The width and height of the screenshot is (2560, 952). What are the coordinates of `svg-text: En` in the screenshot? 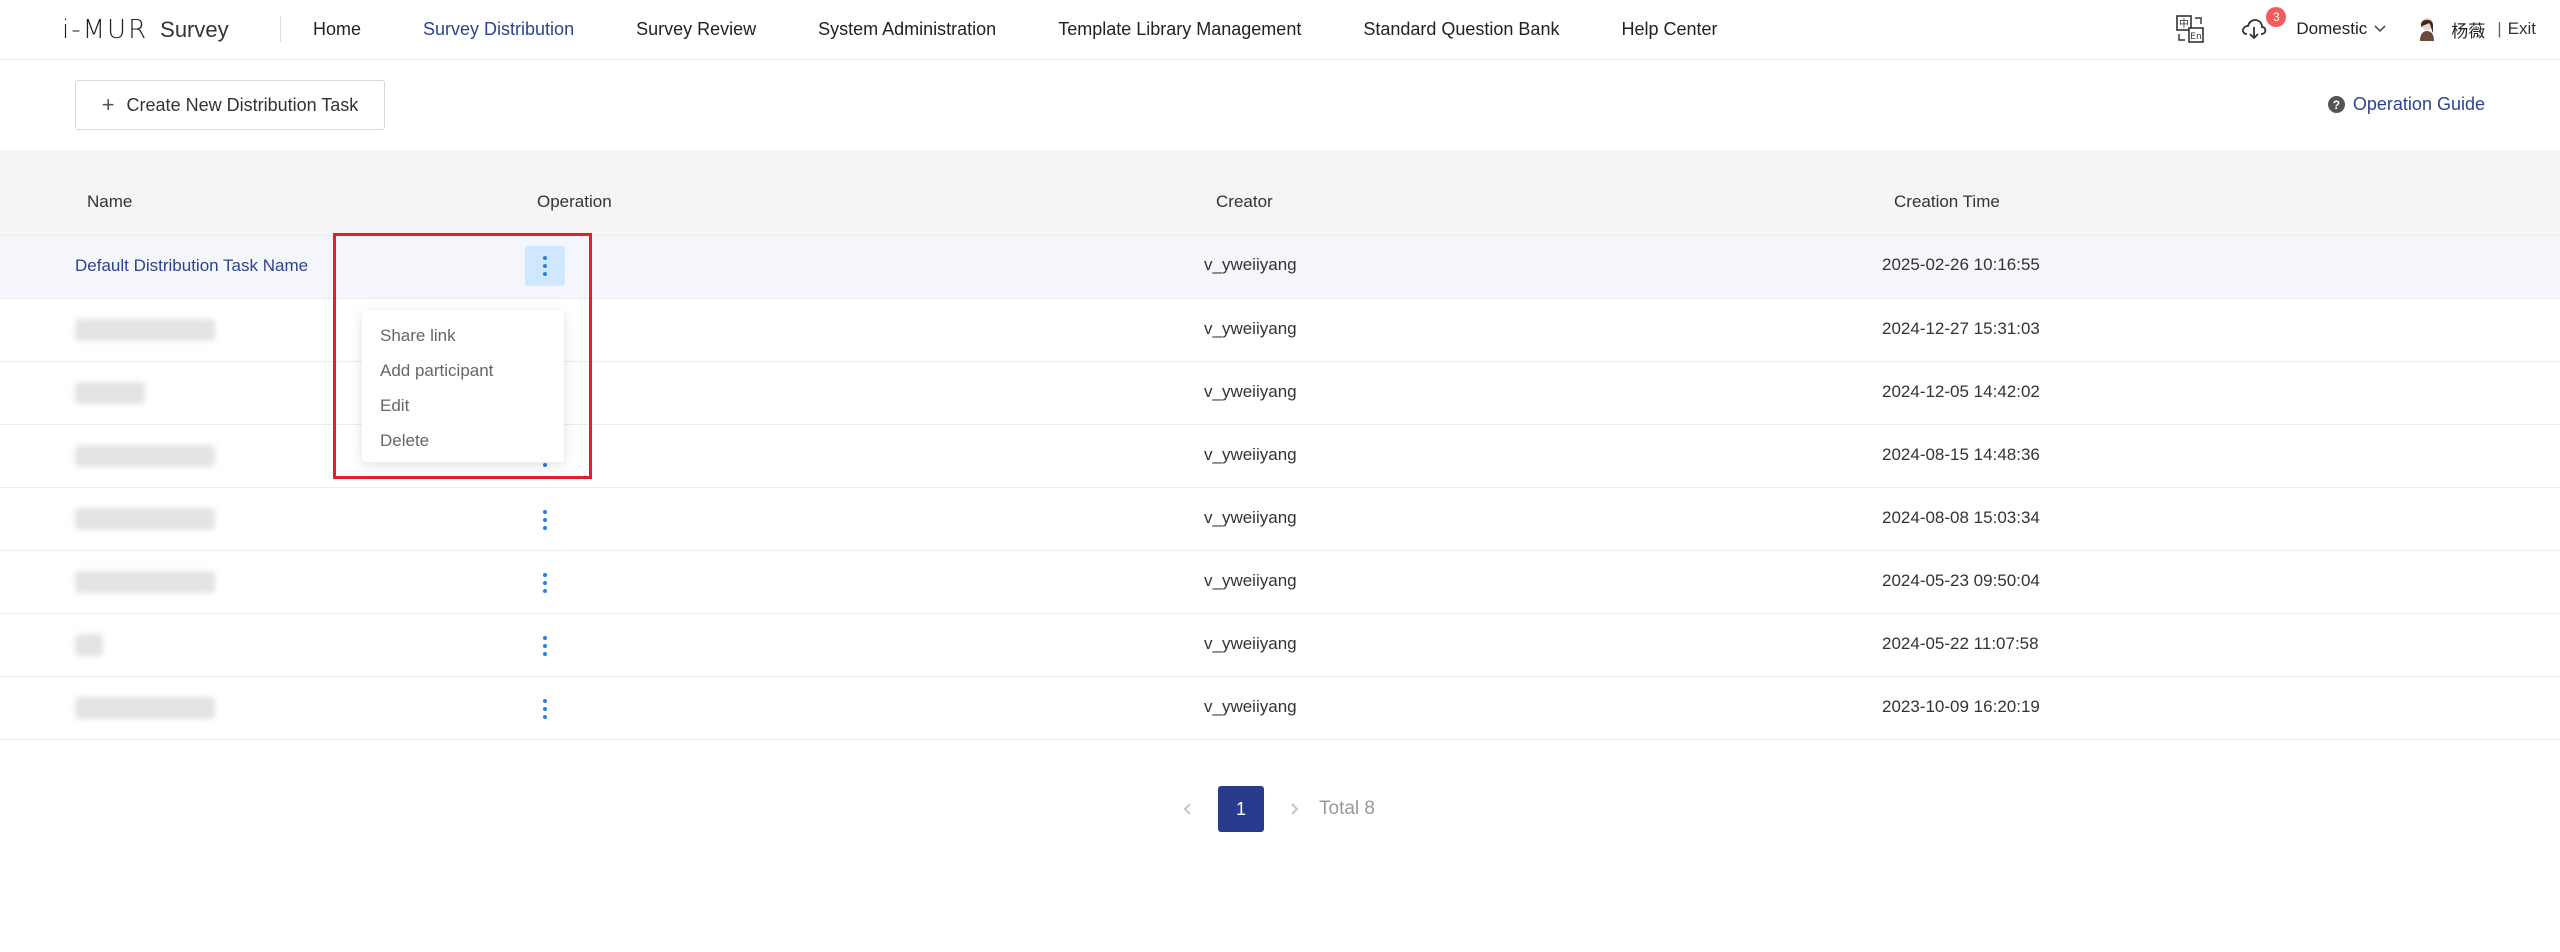 It's located at (2196, 37).